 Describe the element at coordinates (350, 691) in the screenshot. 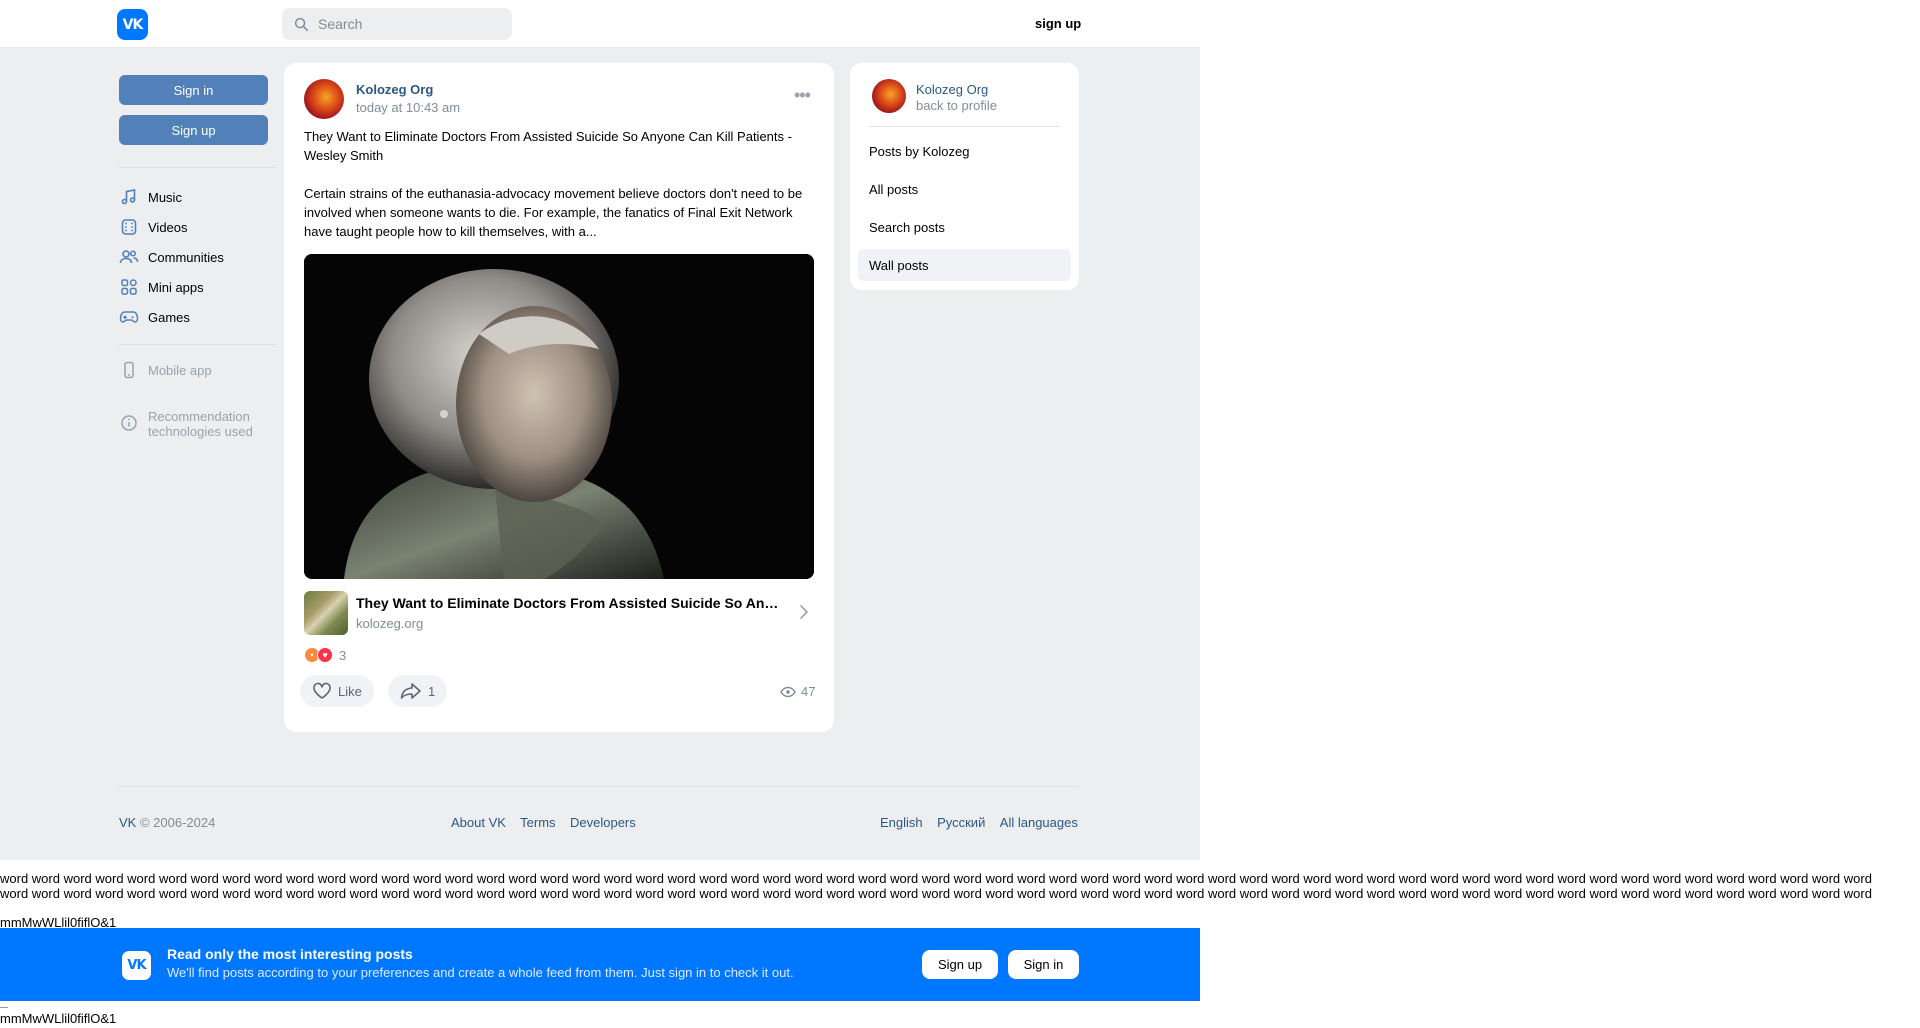

I see `like-label: Like` at that location.